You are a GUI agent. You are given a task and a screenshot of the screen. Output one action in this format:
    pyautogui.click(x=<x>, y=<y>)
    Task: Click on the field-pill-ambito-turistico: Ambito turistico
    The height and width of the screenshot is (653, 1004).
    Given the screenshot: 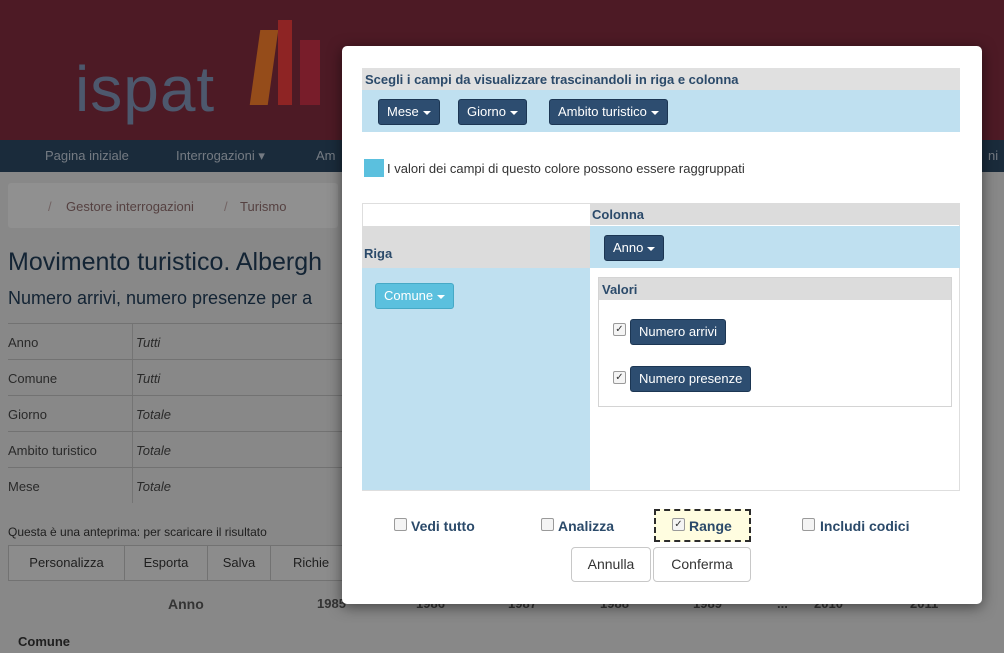 What is the action you would take?
    pyautogui.click(x=608, y=112)
    